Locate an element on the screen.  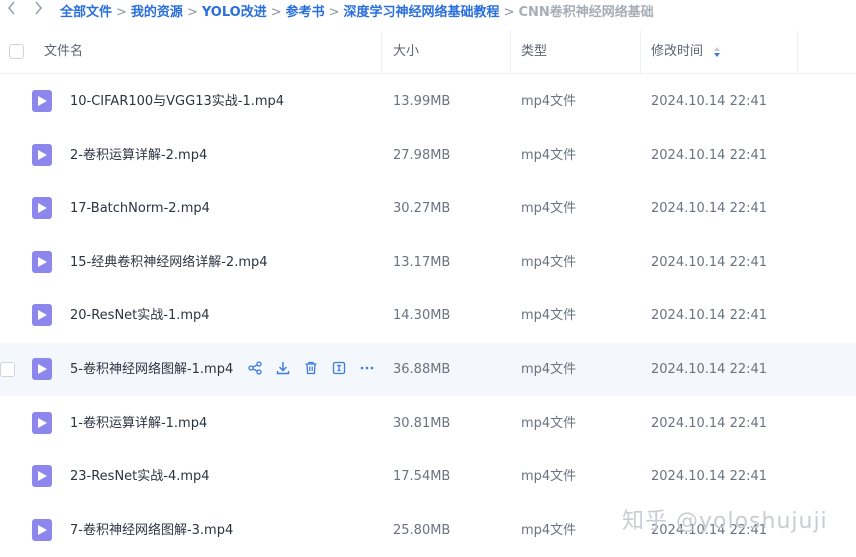
forward-icon is located at coordinates (38, 8).